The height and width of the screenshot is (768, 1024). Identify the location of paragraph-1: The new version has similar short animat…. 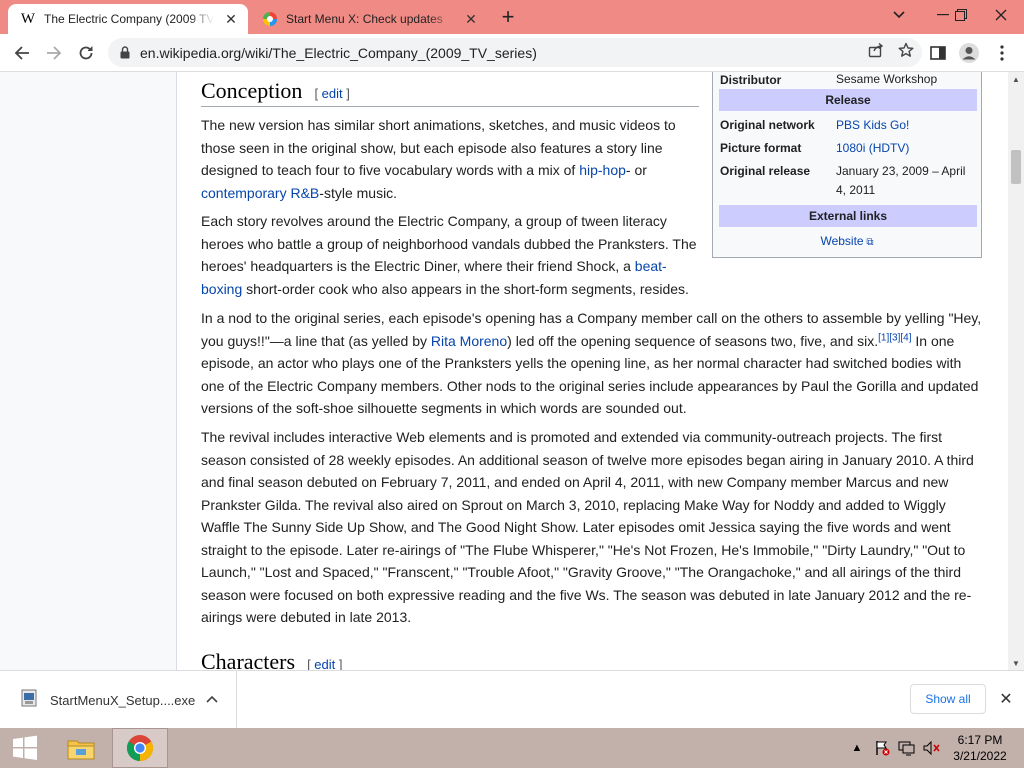
(450, 159).